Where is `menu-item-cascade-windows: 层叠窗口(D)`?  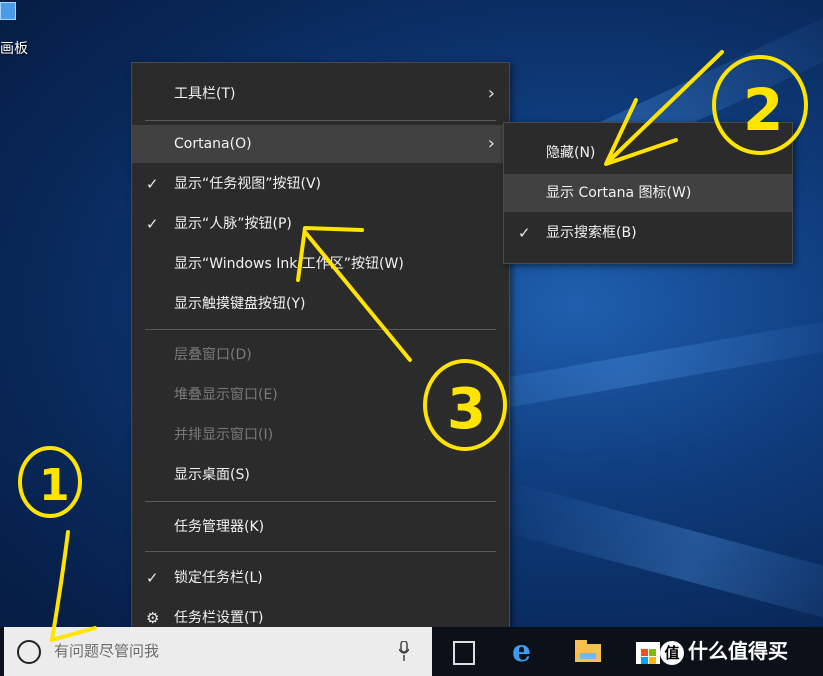
menu-item-cascade-windows: 层叠窗口(D) is located at coordinates (320, 355).